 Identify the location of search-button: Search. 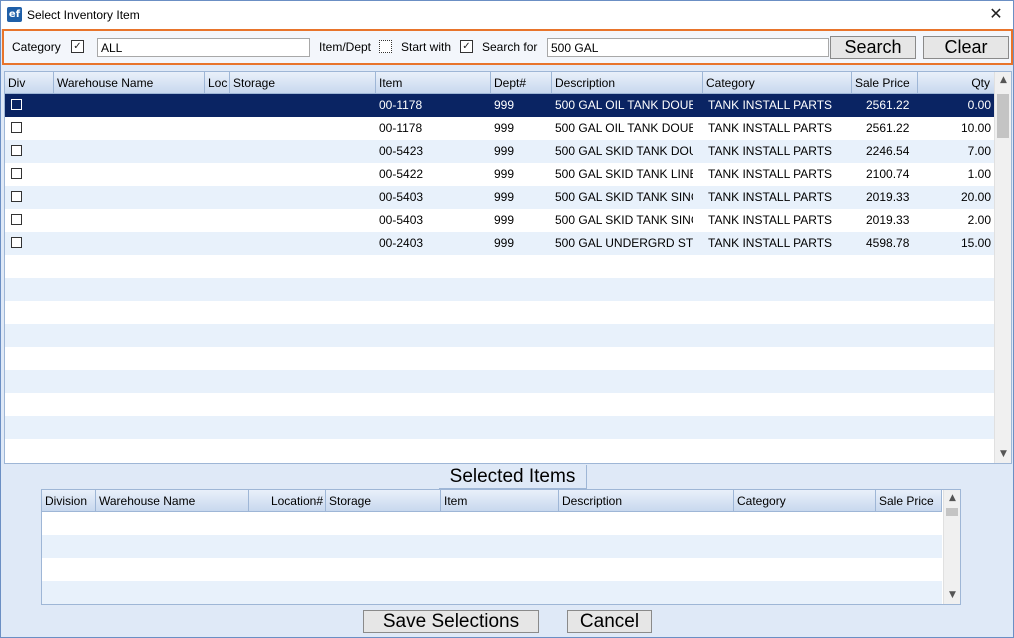
(873, 47).